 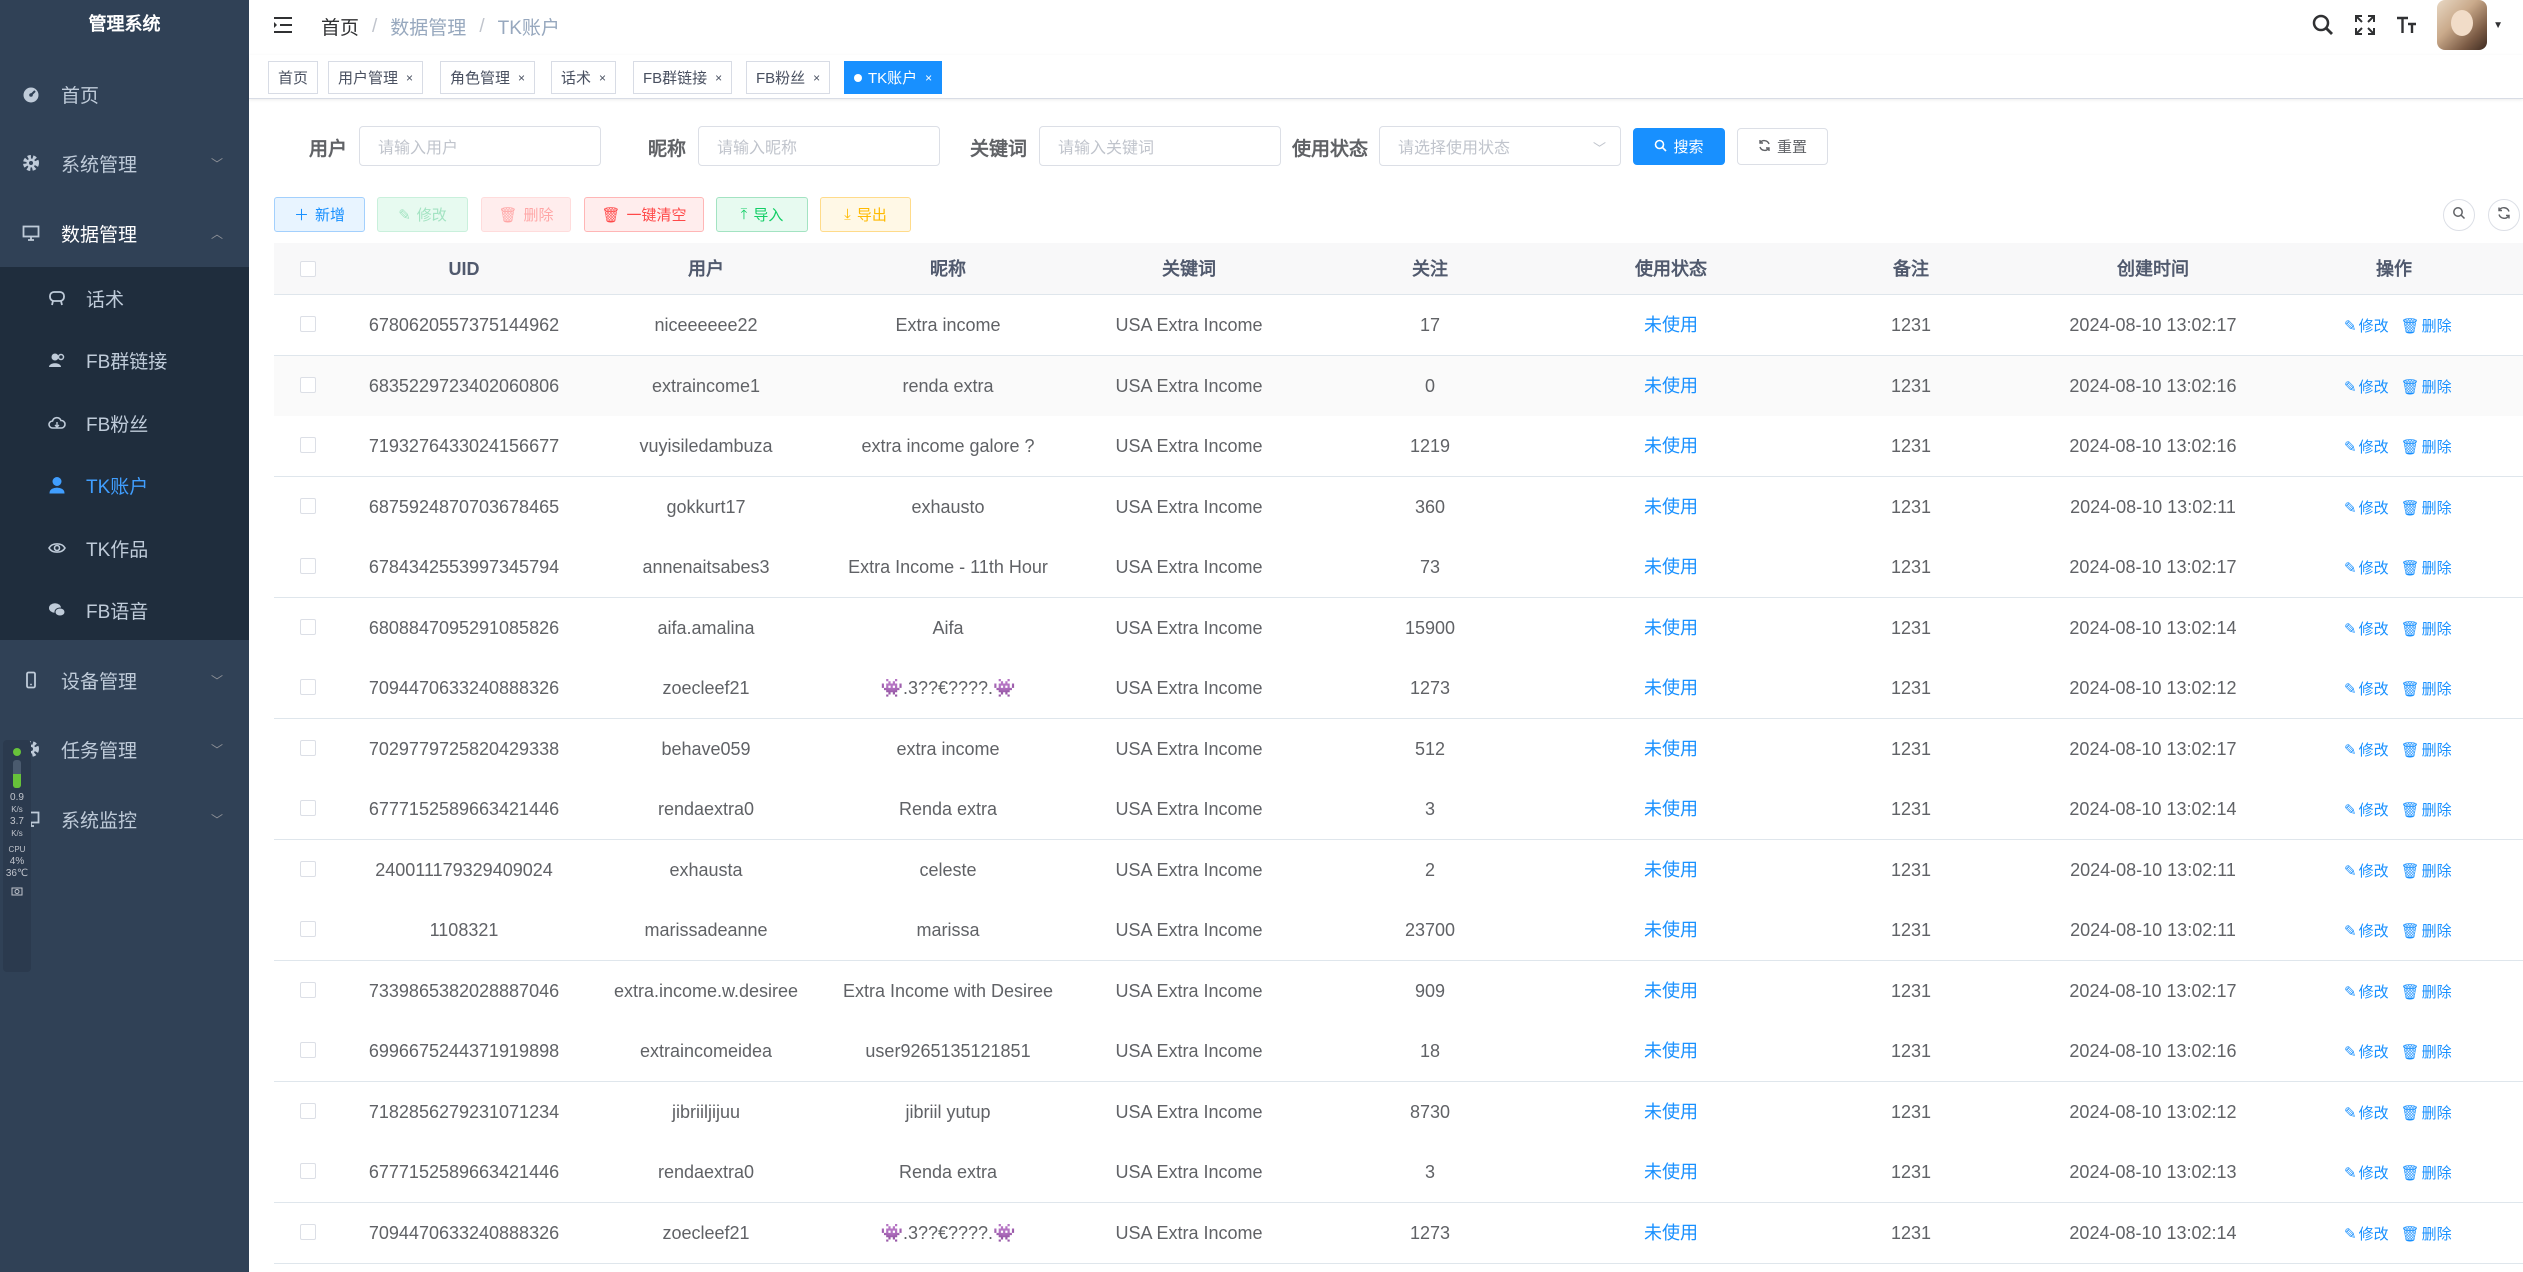 What do you see at coordinates (124, 163) in the screenshot?
I see `sidebar-item-system: 系统管理 ﹀` at bounding box center [124, 163].